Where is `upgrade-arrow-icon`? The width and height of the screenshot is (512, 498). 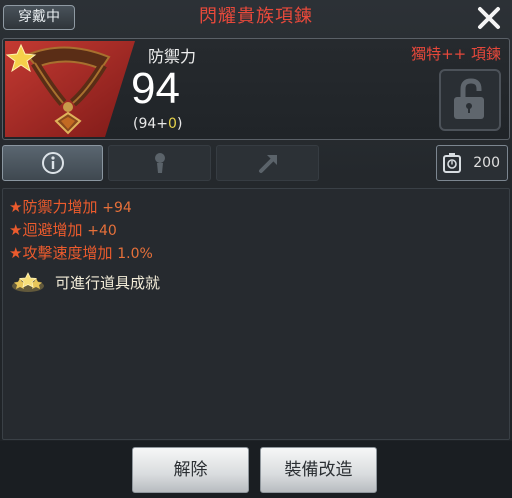 upgrade-arrow-icon is located at coordinates (268, 164).